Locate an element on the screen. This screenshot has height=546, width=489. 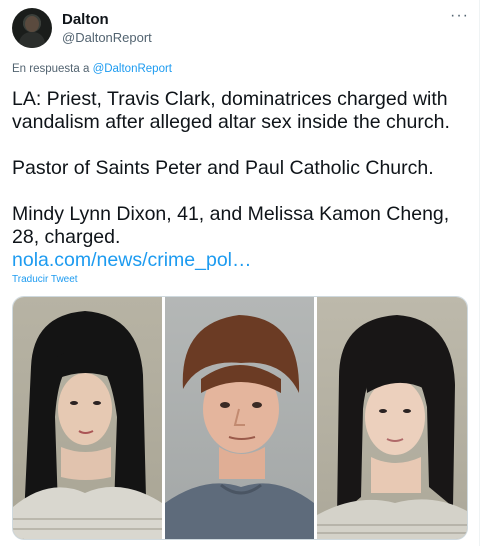
avatar is located at coordinates (32, 28).